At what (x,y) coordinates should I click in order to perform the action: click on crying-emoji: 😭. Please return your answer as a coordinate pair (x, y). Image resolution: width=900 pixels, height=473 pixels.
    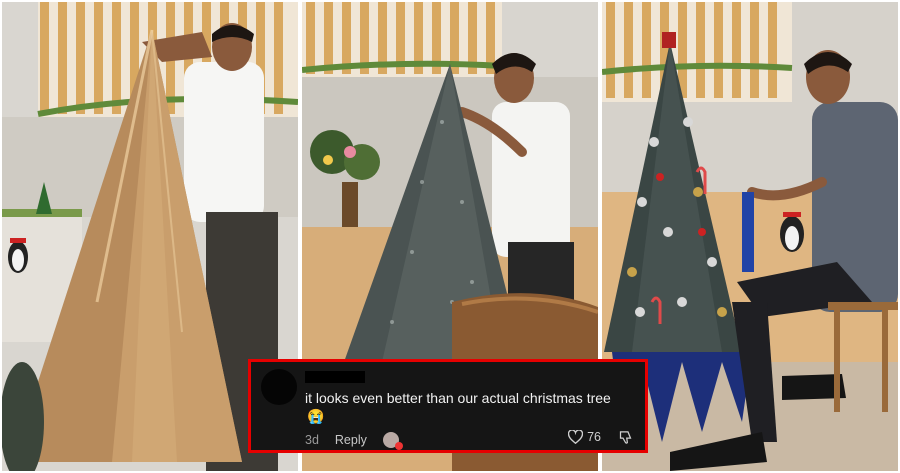
    Looking at the image, I should click on (316, 416).